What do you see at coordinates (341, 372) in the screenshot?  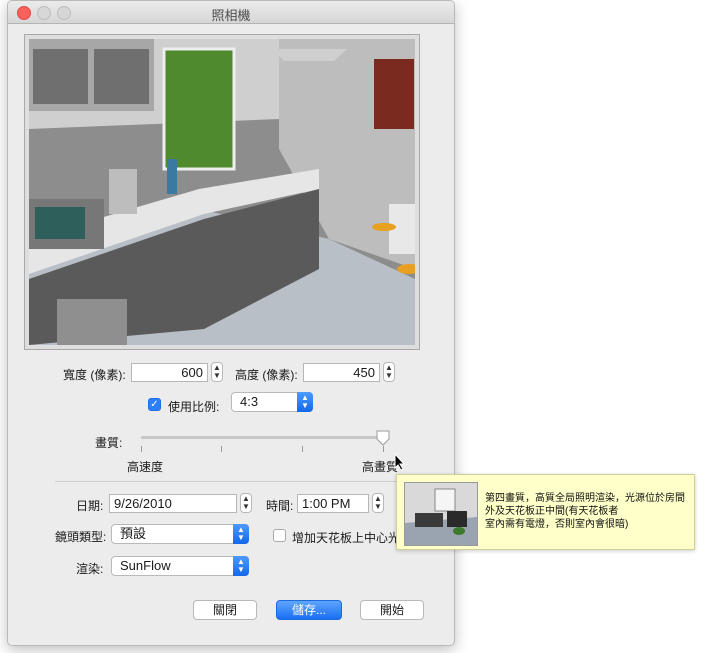 I see `height-field: 450` at bounding box center [341, 372].